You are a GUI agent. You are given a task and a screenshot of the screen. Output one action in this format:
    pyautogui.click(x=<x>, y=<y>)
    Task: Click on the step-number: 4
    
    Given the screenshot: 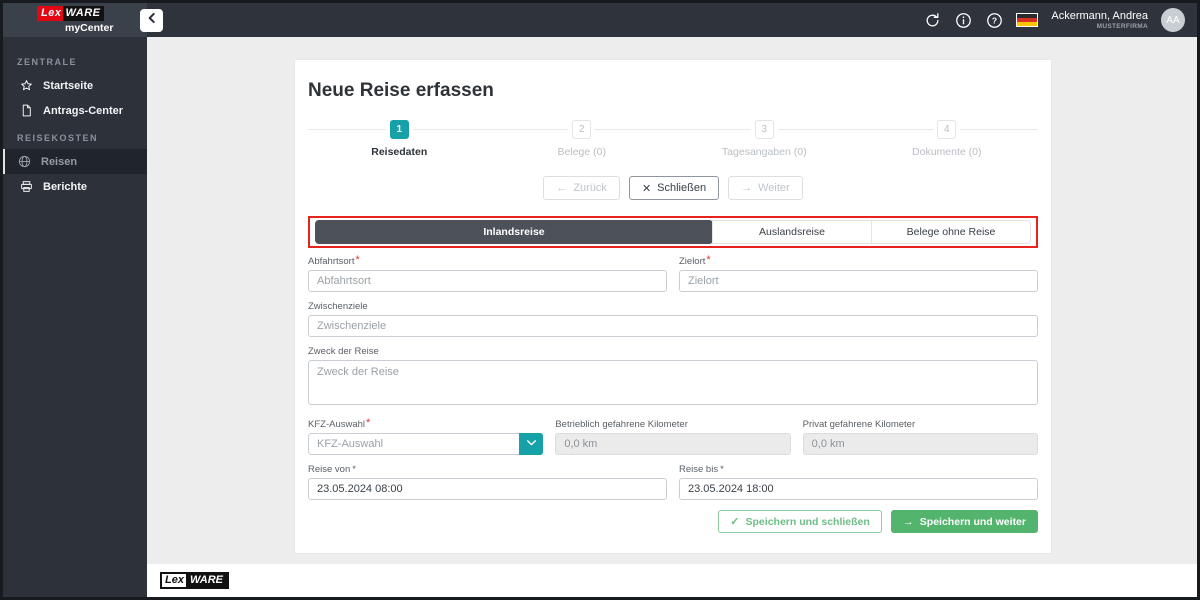 What is the action you would take?
    pyautogui.click(x=947, y=129)
    